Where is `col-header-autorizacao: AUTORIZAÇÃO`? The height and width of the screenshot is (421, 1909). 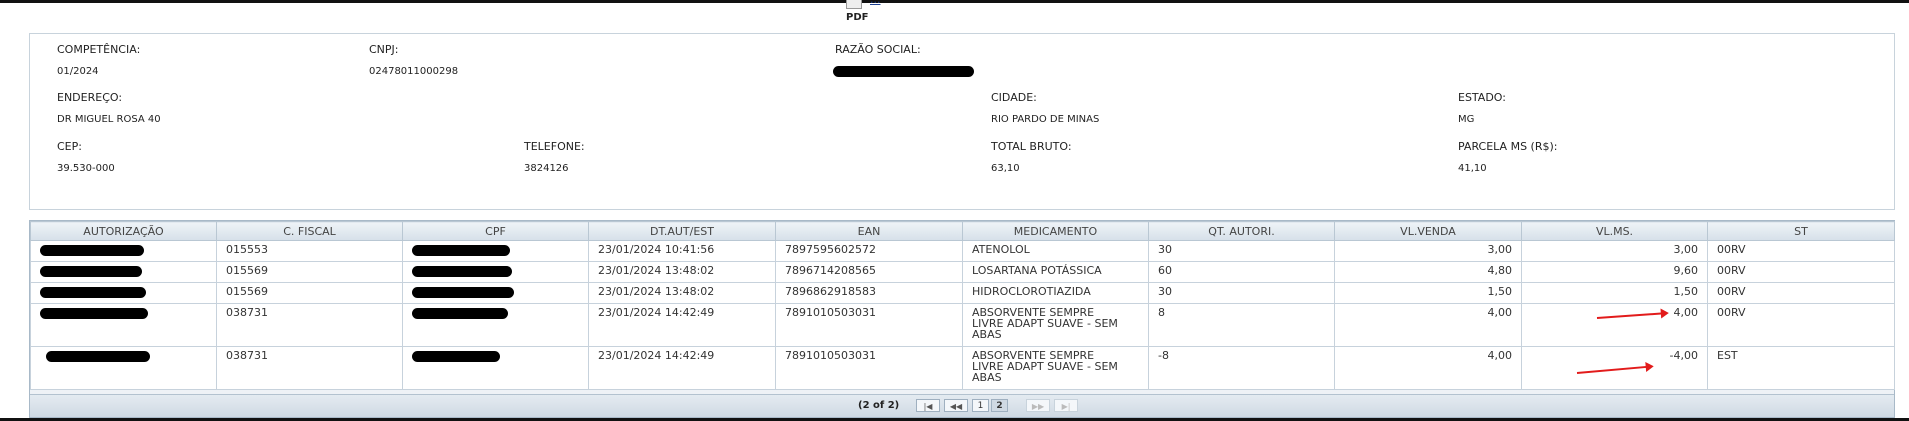
col-header-autorizacao: AUTORIZAÇÃO is located at coordinates (123, 231).